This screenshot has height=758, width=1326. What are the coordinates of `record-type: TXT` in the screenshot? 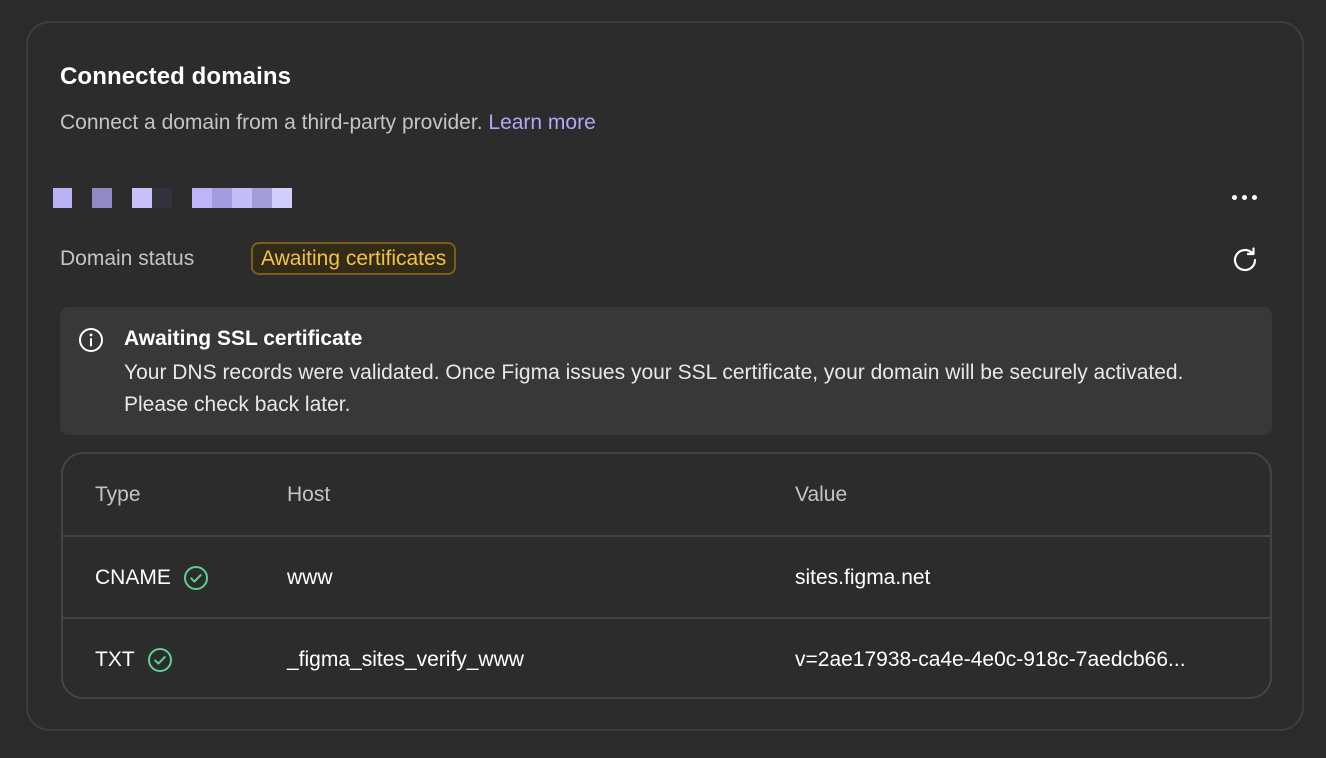 It's located at (115, 659).